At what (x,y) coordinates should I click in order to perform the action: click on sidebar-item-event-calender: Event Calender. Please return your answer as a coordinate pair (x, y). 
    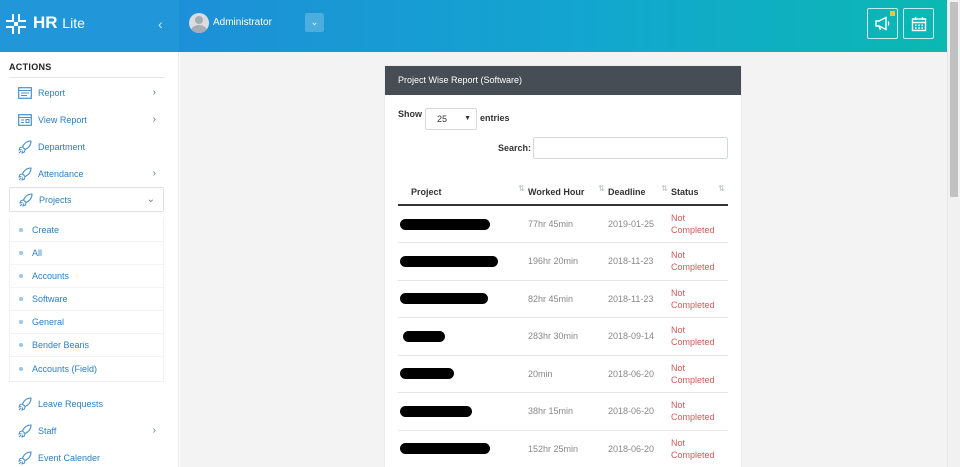
    Looking at the image, I should click on (86, 456).